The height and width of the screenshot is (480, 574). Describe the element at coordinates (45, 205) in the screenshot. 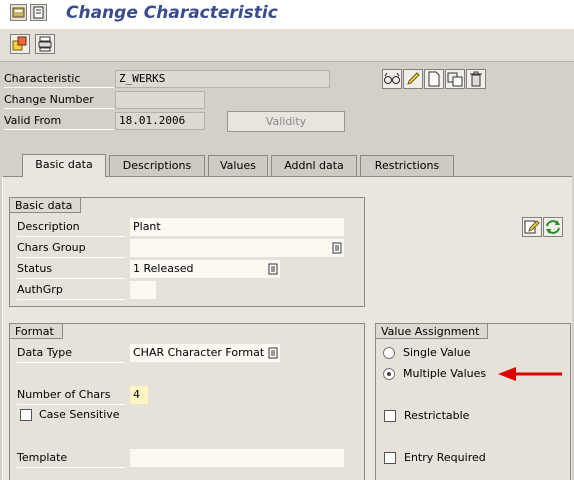

I see `basic-data-group-title: Basic data` at that location.